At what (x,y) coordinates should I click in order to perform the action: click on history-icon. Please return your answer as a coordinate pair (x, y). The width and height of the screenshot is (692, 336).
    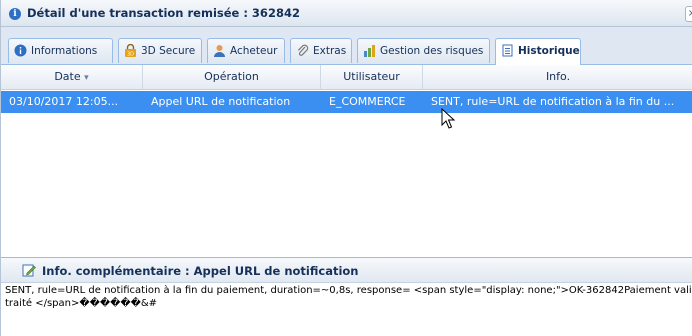
    Looking at the image, I should click on (507, 50).